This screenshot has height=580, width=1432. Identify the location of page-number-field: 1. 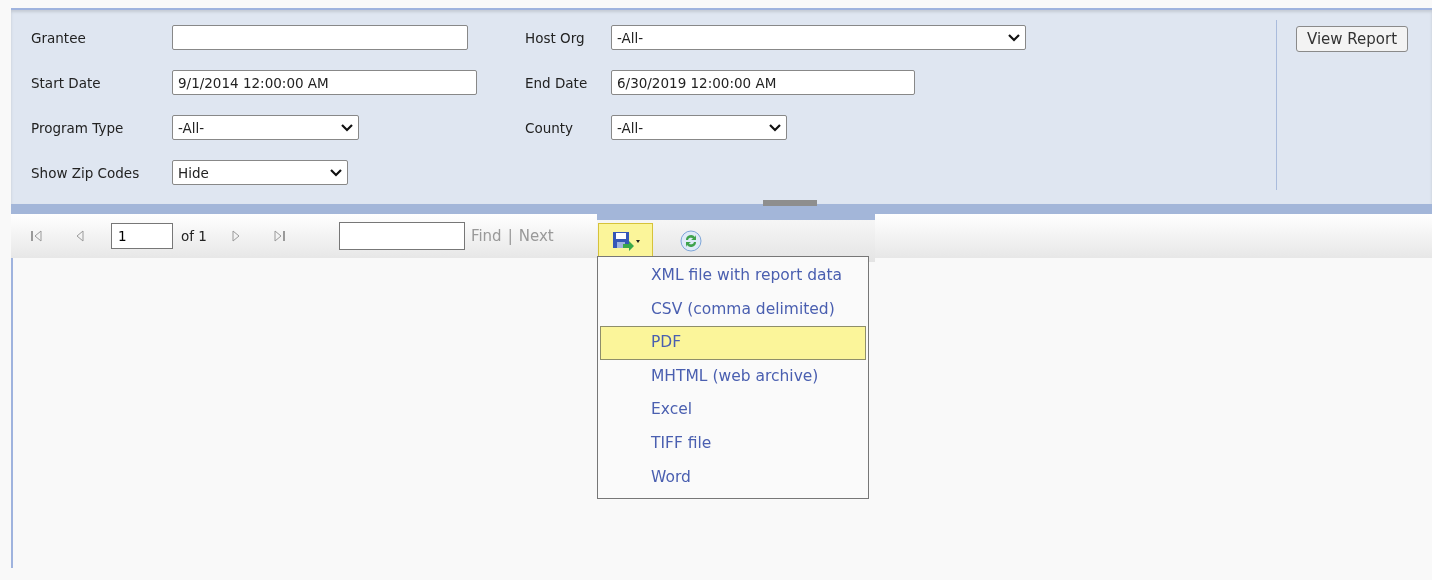
(142, 236).